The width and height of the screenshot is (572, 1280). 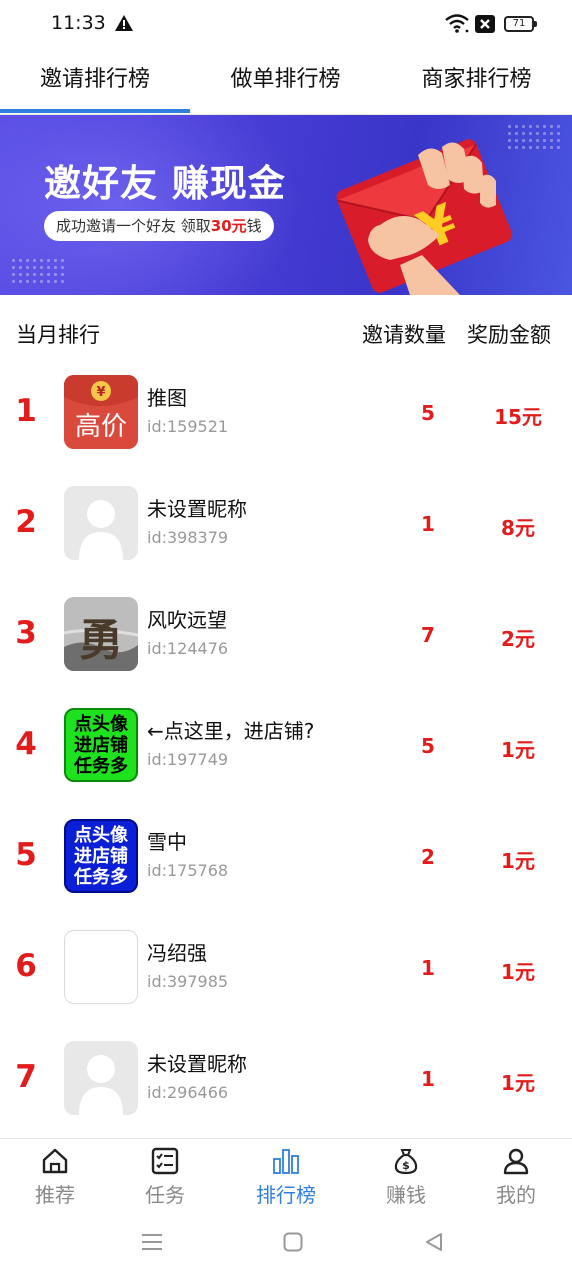 I want to click on tab-order-ranking: 做单排行榜, so click(x=285, y=83).